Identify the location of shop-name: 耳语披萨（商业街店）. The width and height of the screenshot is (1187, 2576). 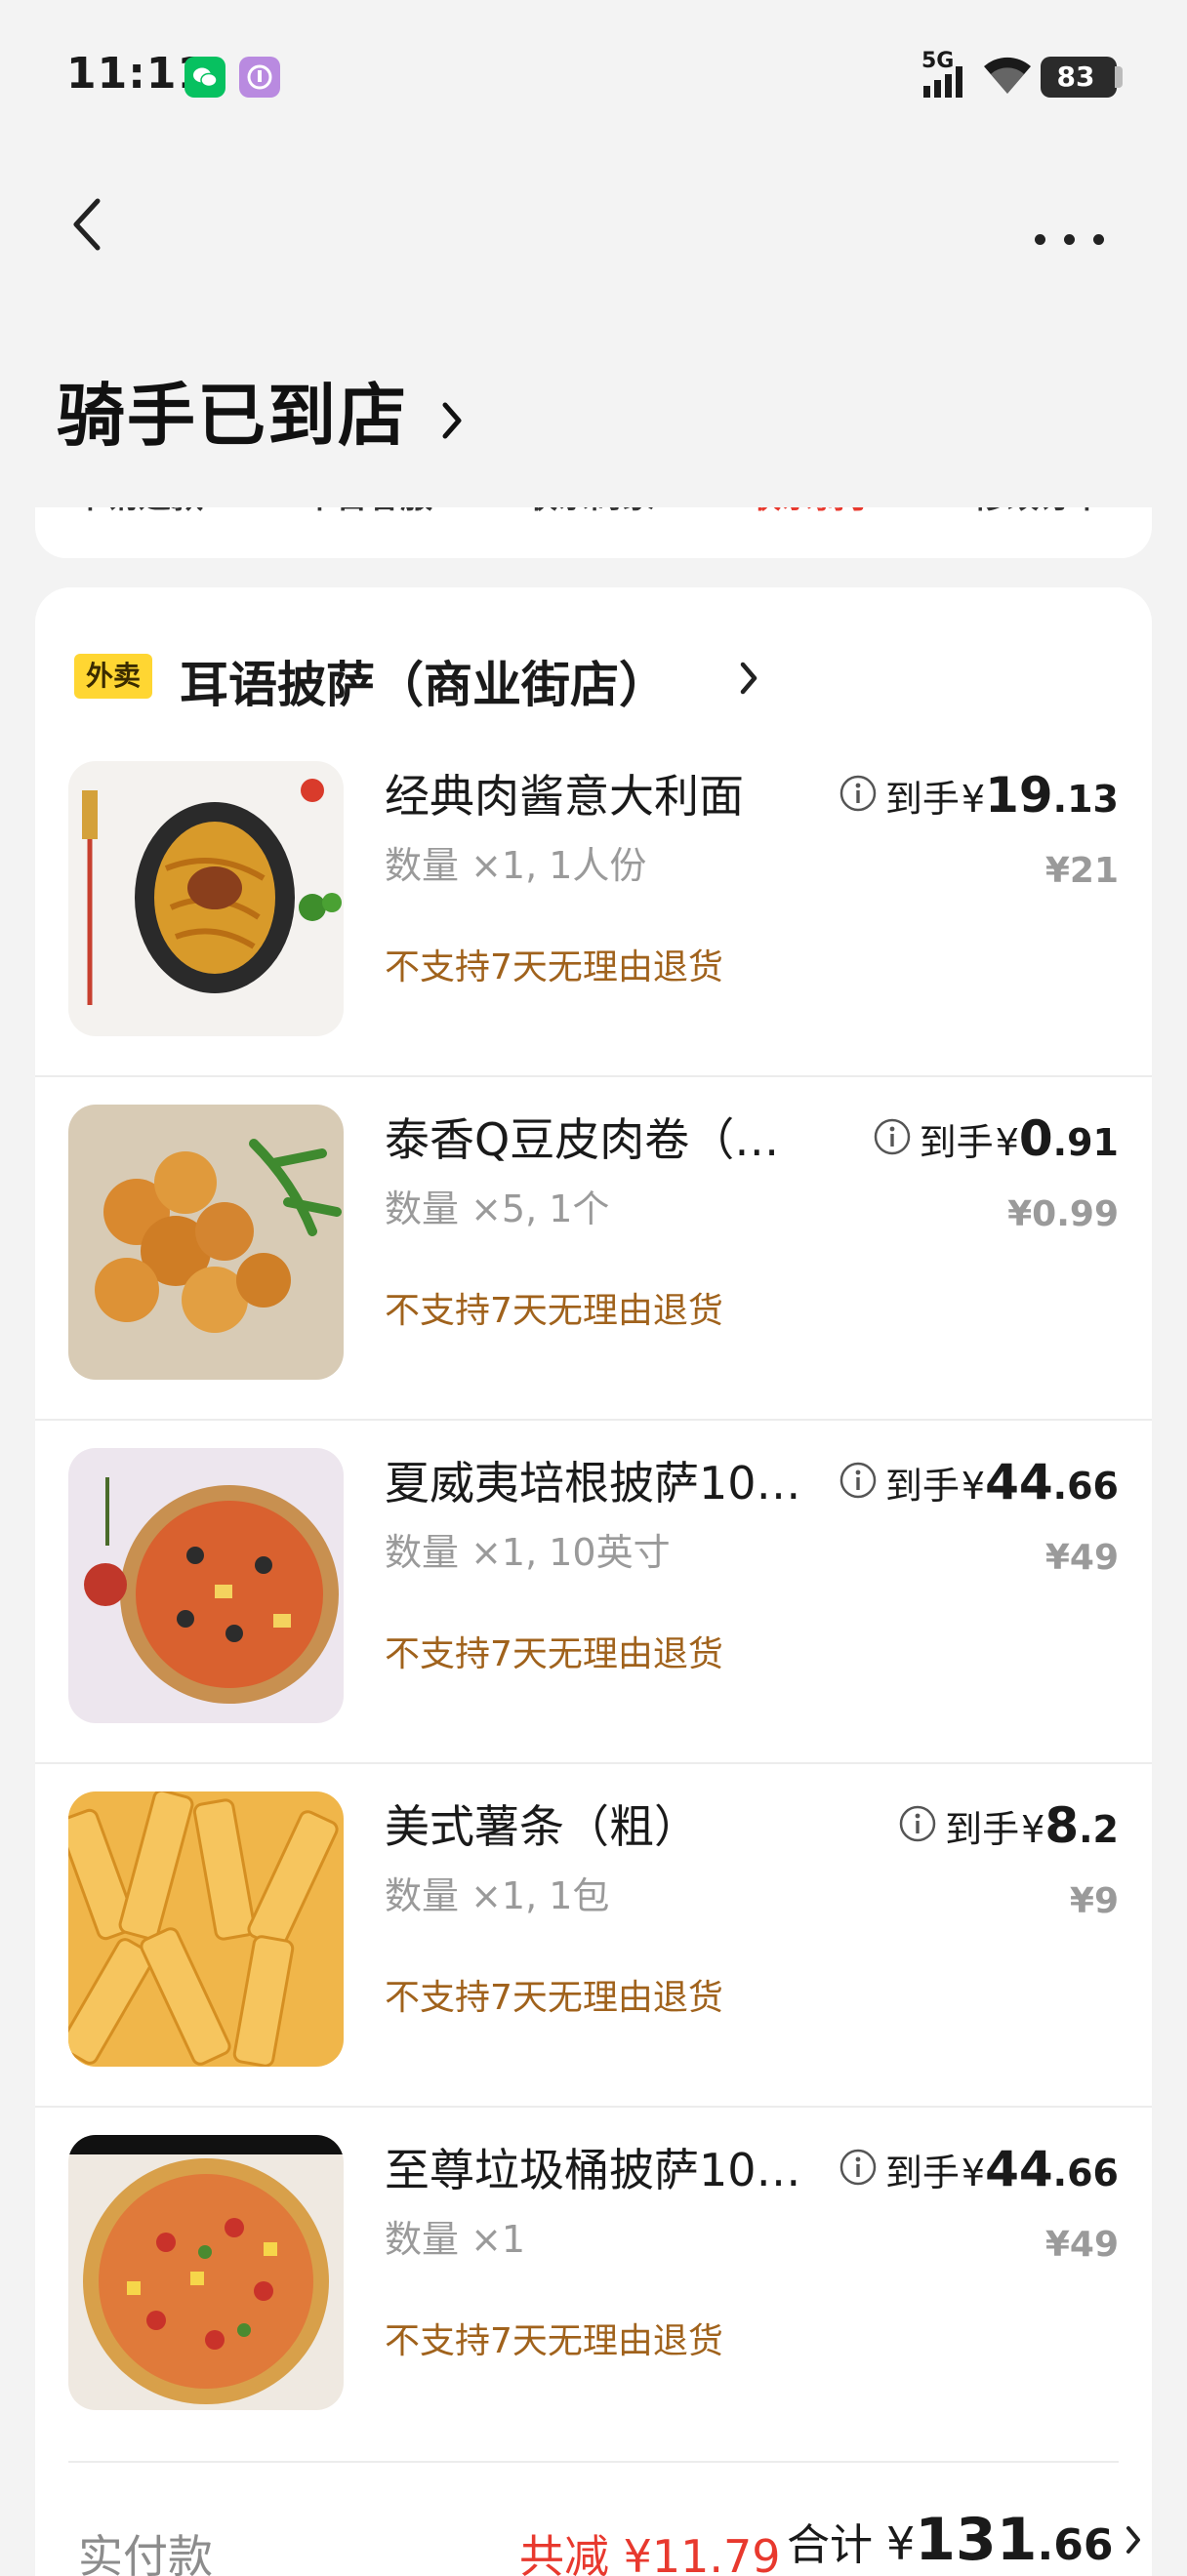
(424, 685).